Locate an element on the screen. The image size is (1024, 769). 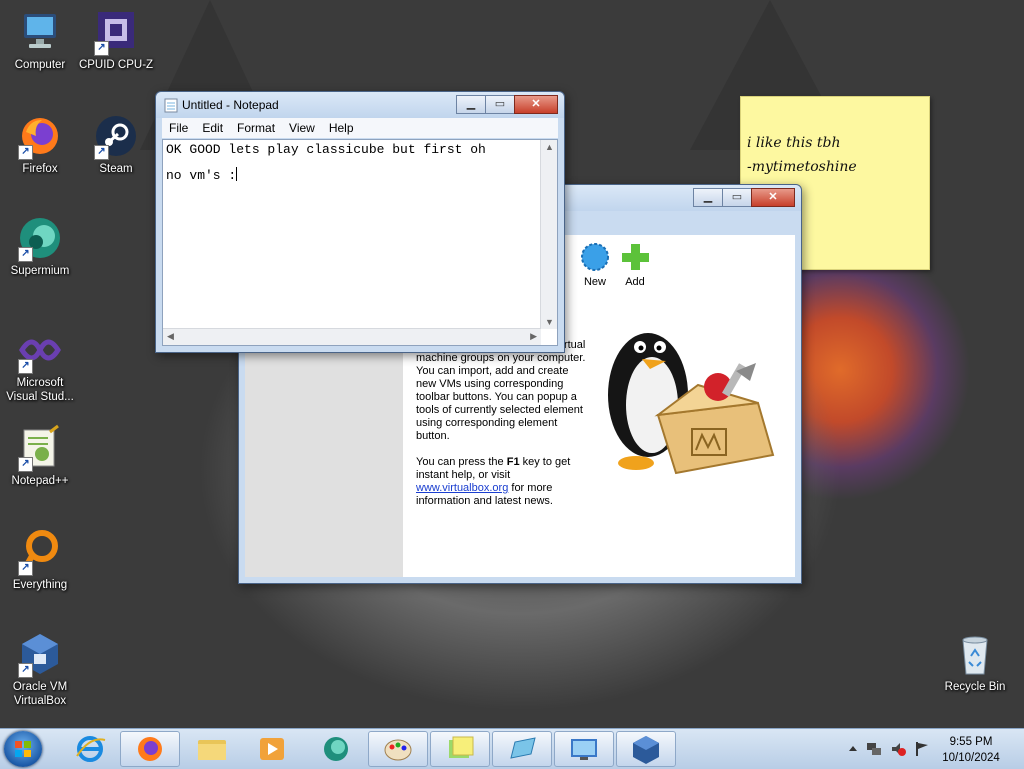
everything-icon: ↗ is located at coordinates (40, 552).